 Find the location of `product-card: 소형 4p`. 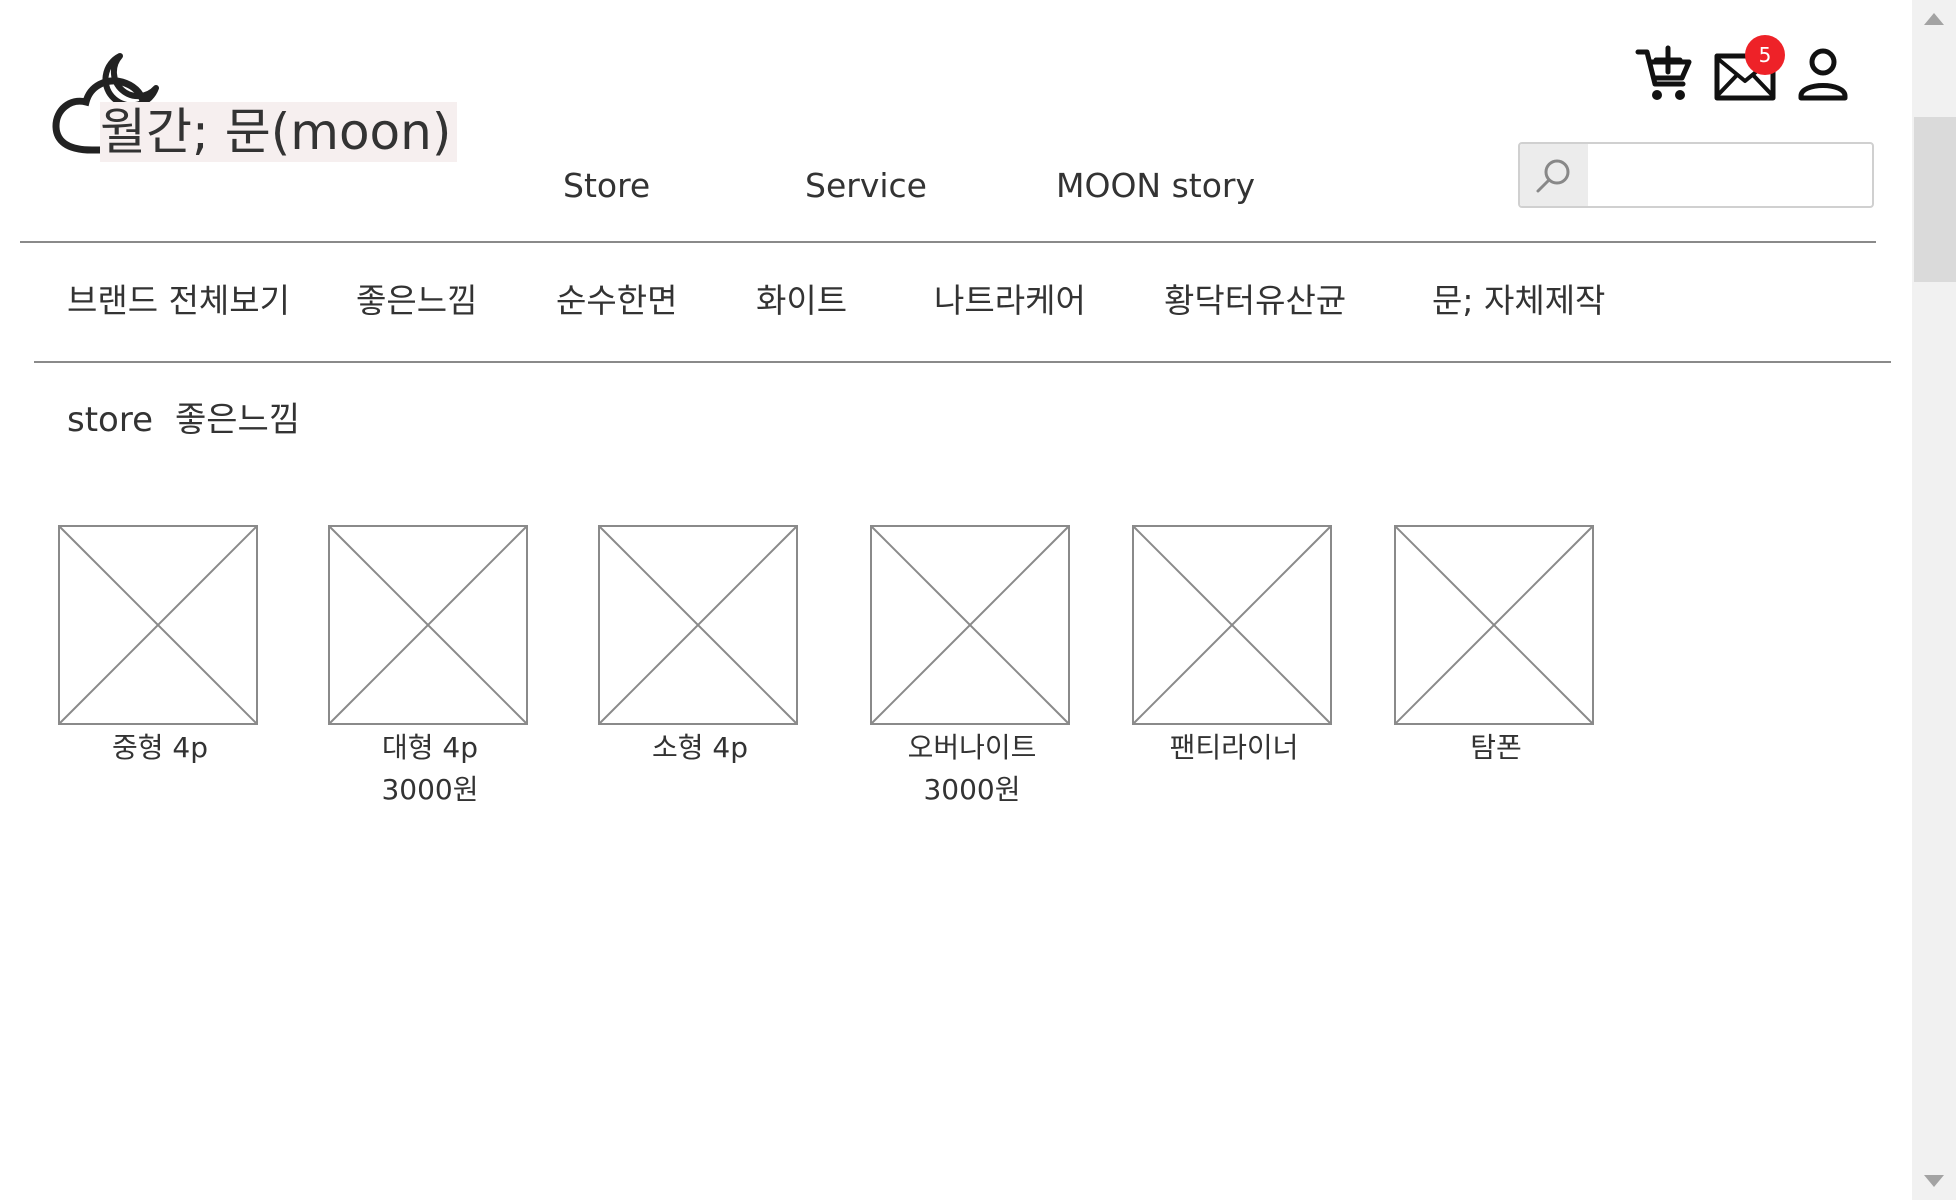

product-card: 소형 4p is located at coordinates (698, 647).